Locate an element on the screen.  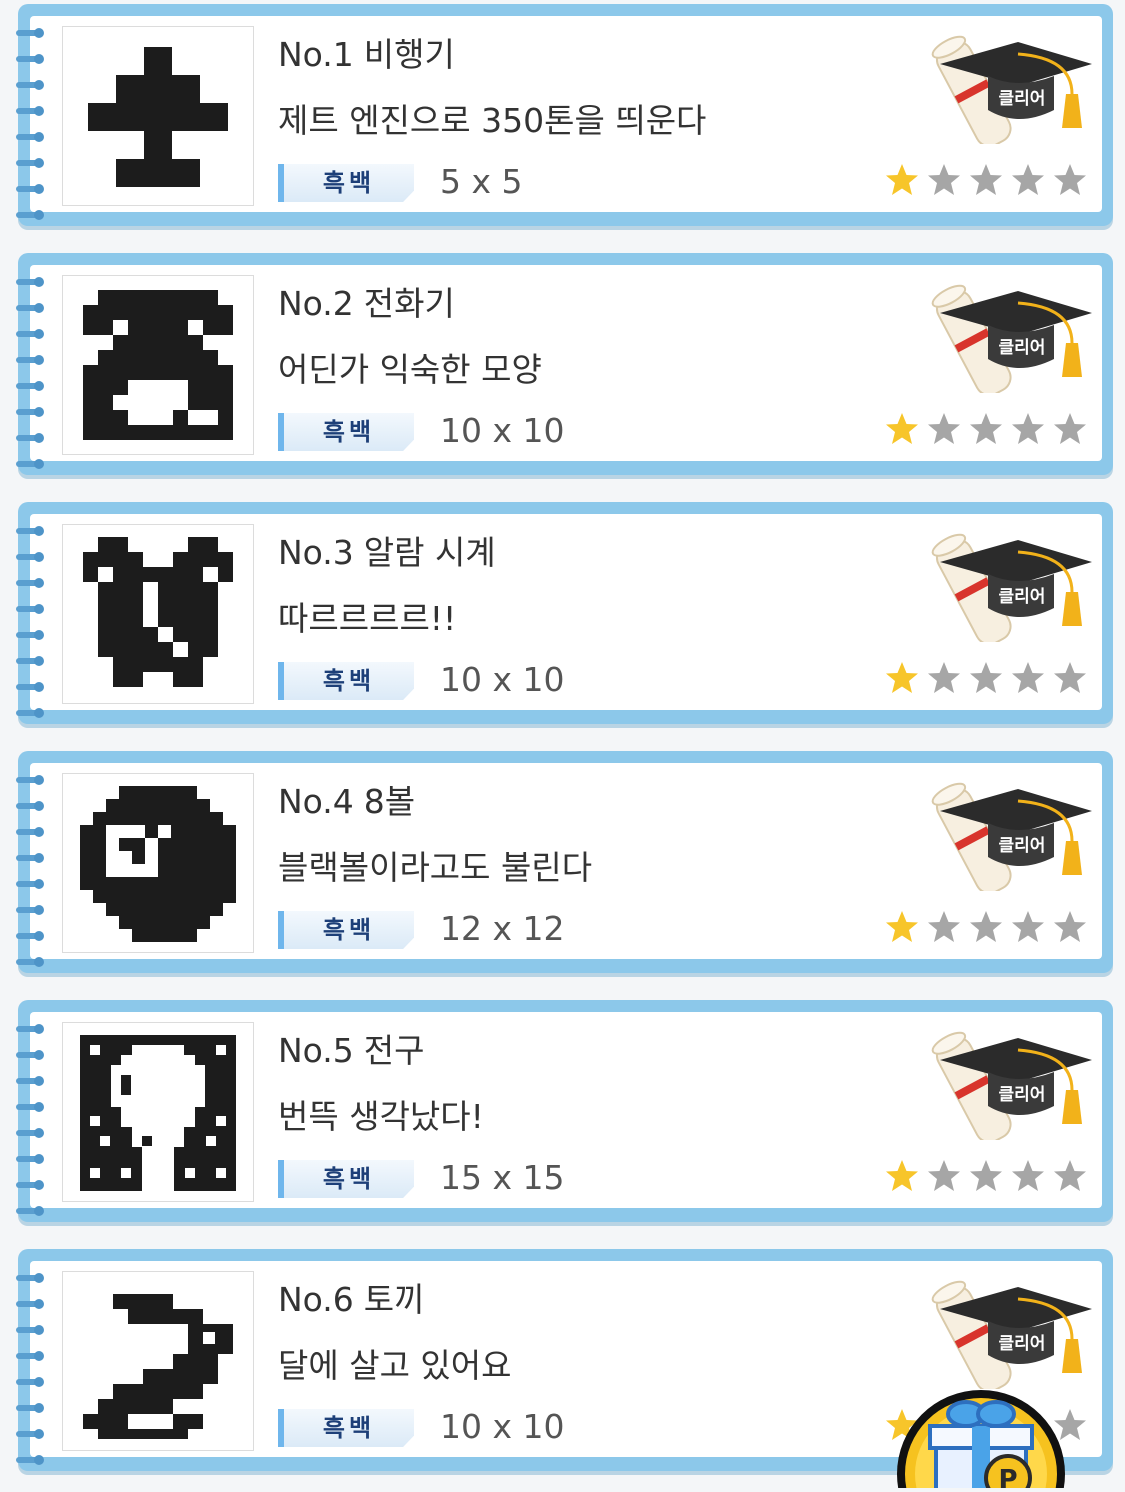
puzzle-card: No.1 비행기 제트 엔진으로 350톤을 띄운다 흑백 5 x 5 클리어 is located at coordinates (564, 118).